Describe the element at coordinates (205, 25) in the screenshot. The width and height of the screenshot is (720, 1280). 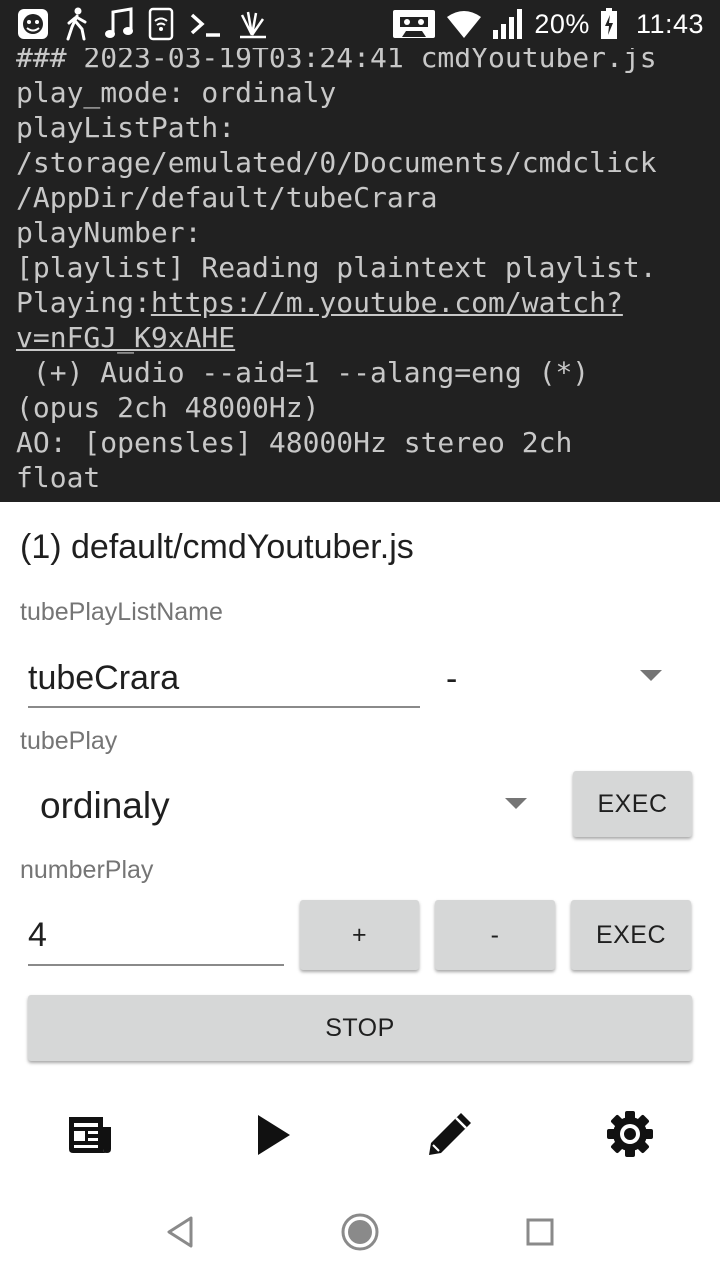
I see `terminal-prompt-icon` at that location.